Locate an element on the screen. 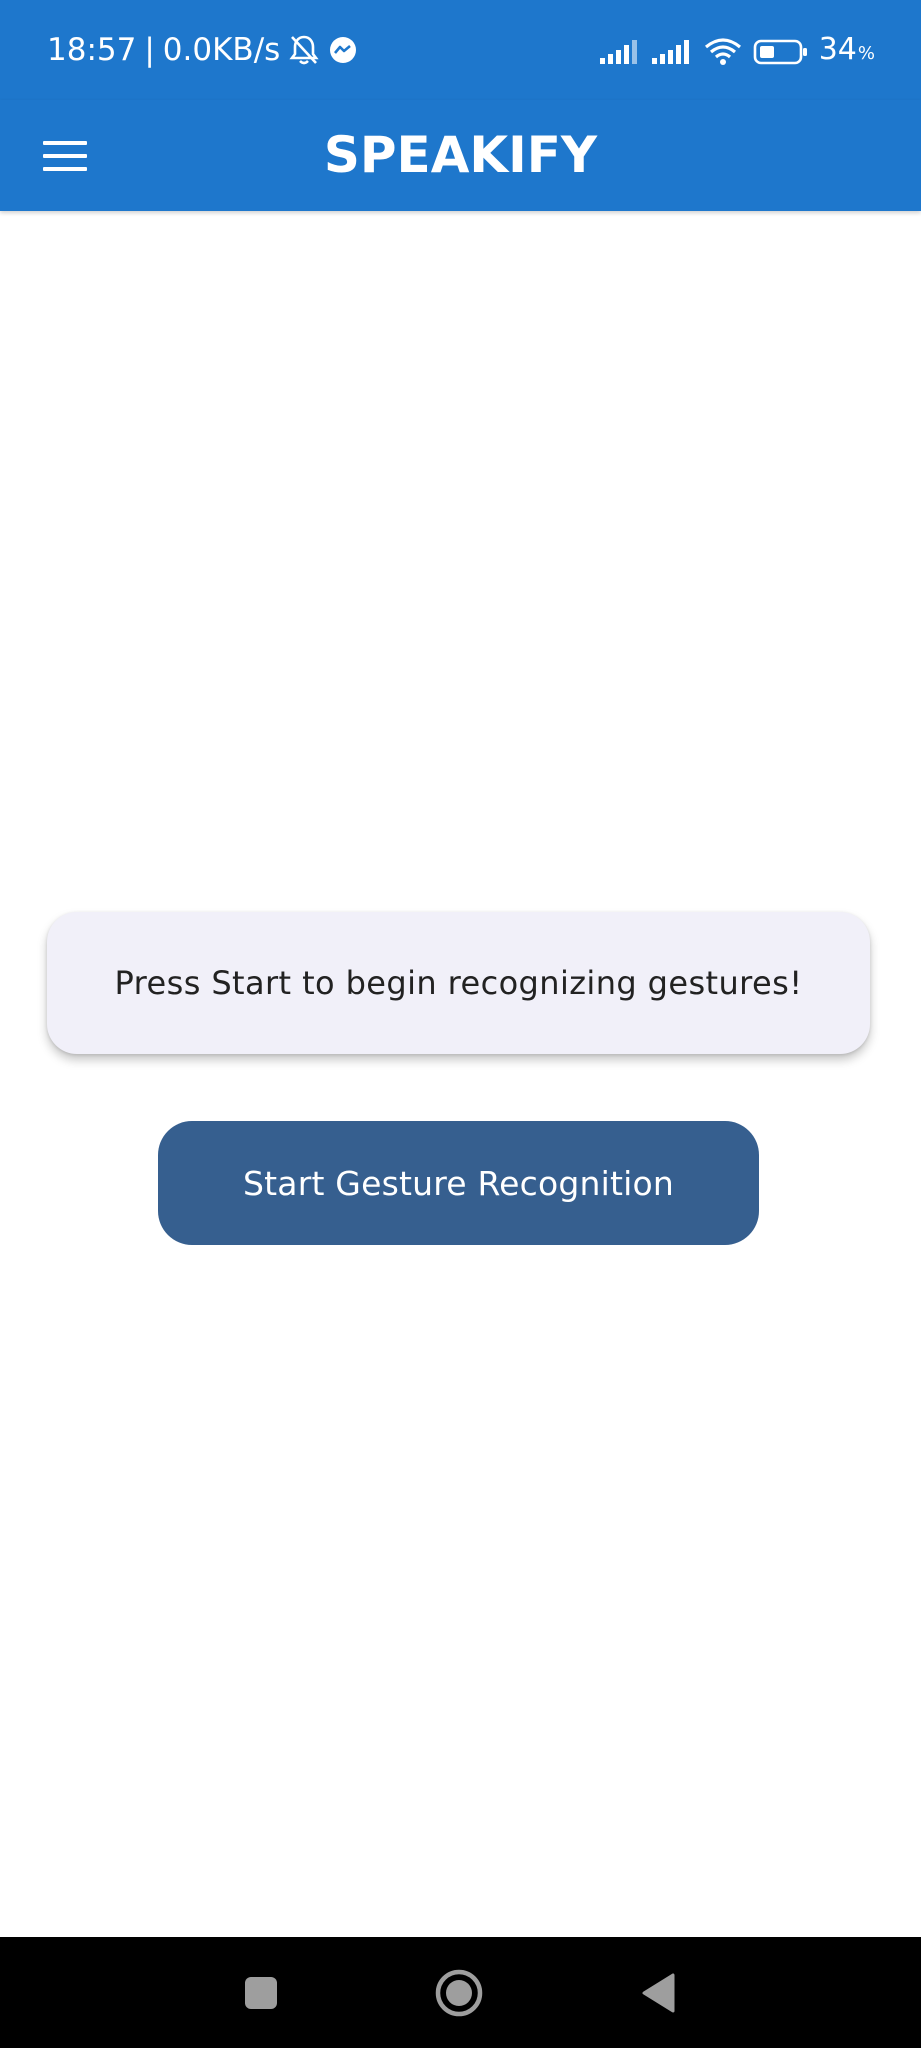 The height and width of the screenshot is (2048, 921). bell-off-icon is located at coordinates (304, 50).